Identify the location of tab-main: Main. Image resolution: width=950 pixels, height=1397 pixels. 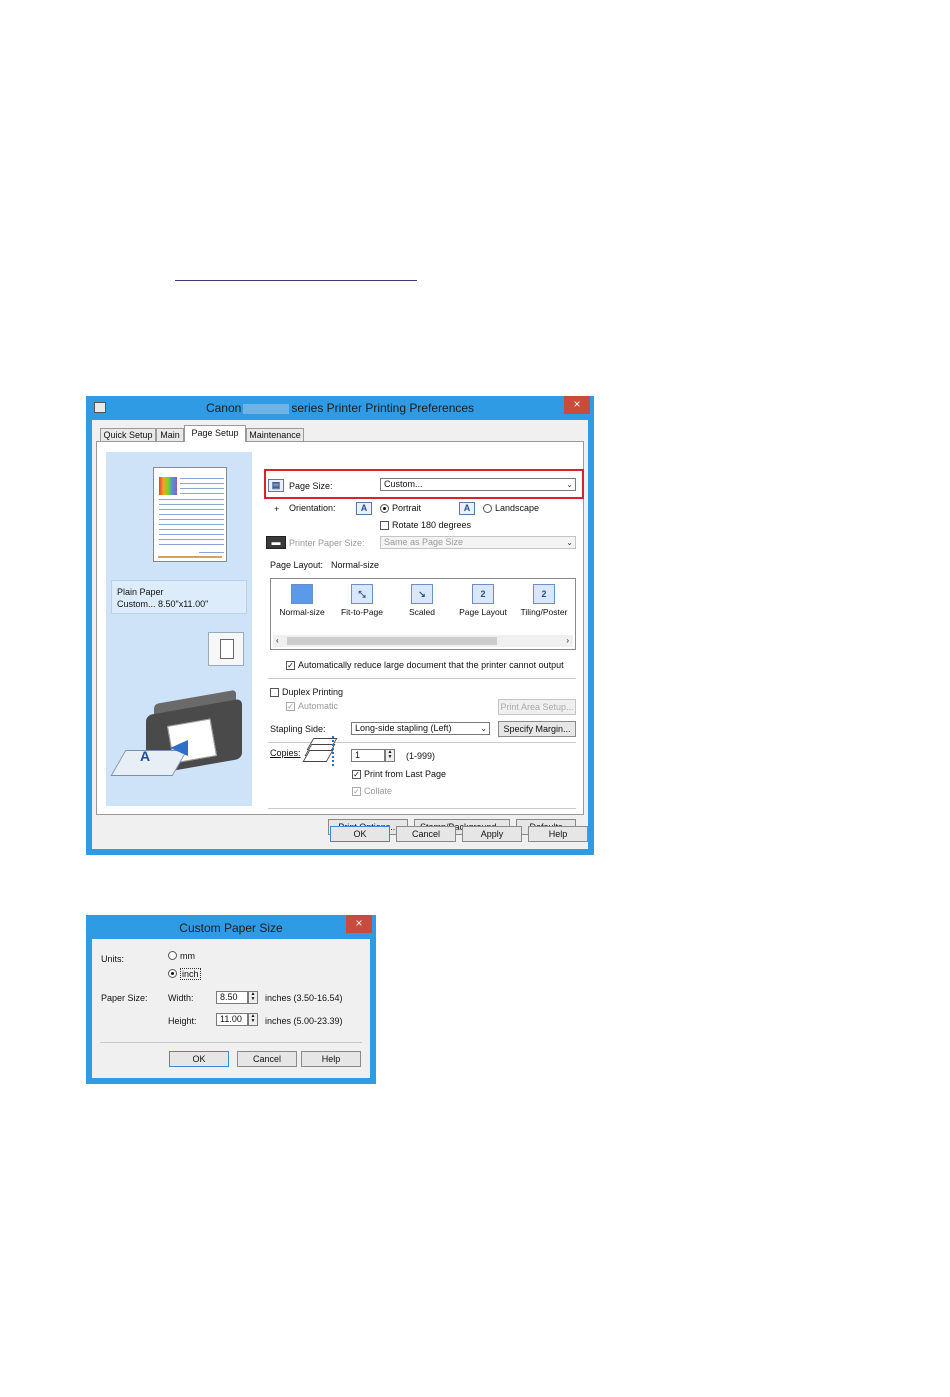
(170, 434).